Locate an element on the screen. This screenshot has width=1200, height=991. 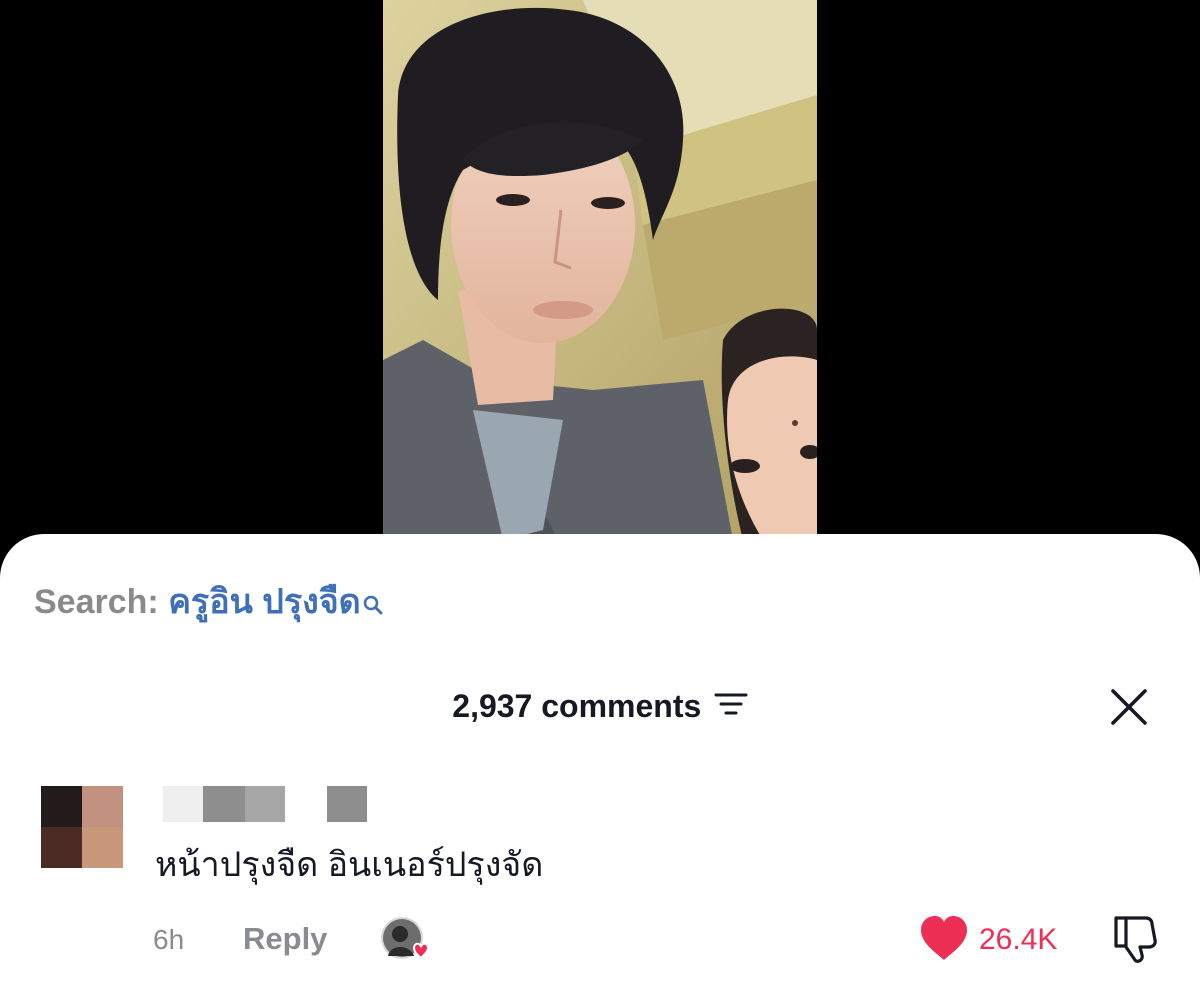
reply-button: Reply is located at coordinates (285, 939).